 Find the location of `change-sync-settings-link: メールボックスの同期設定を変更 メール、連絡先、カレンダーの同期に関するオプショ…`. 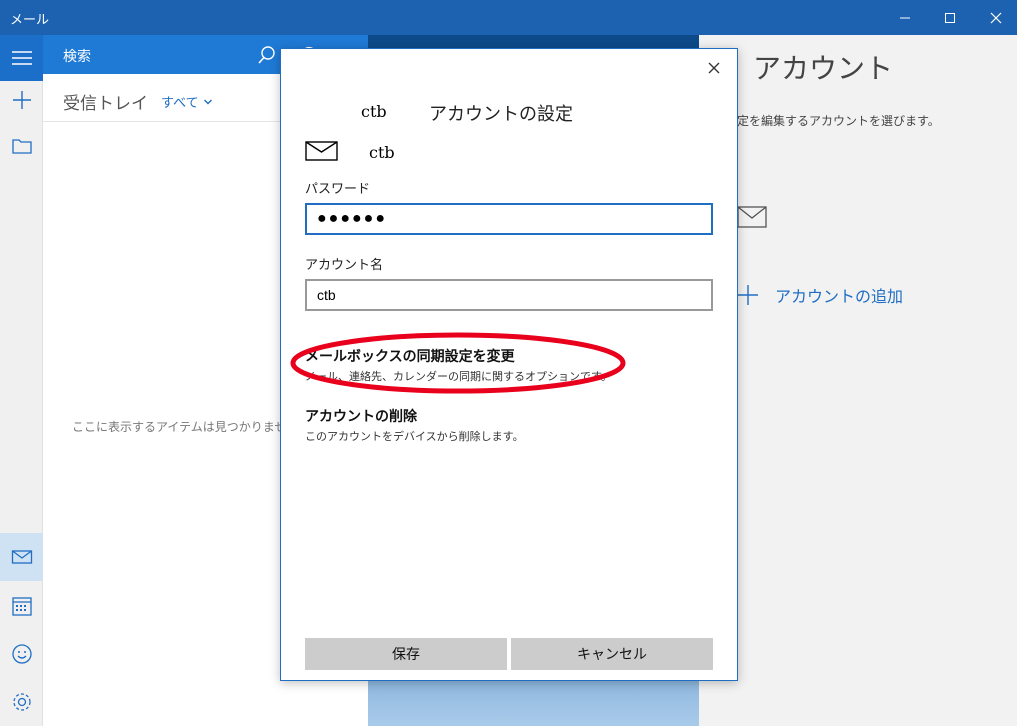

change-sync-settings-link: メールボックスの同期設定を変更 メール、連絡先、カレンダーの同期に関するオプショ… is located at coordinates (458, 363).